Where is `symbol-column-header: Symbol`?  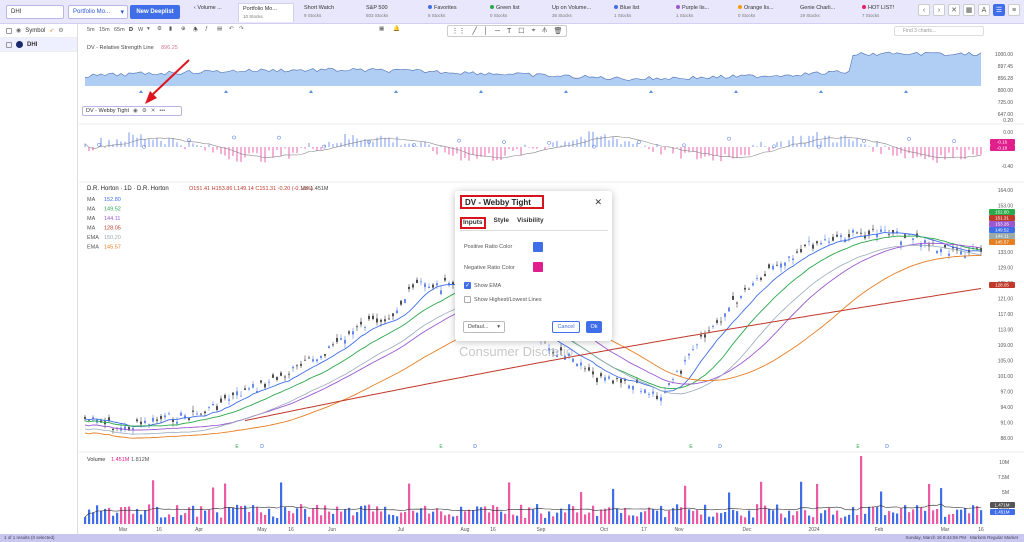
symbol-column-header: Symbol is located at coordinates (35, 31).